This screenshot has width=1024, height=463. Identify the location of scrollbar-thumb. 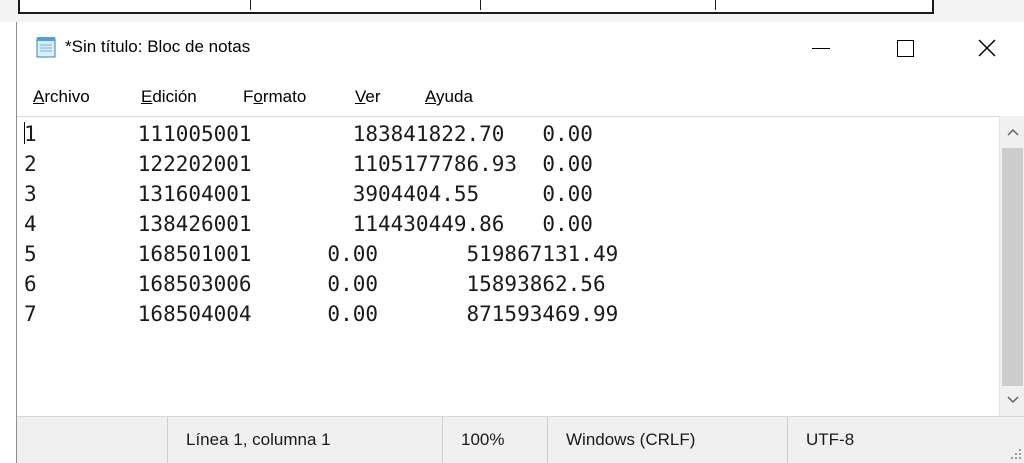
(1012, 267).